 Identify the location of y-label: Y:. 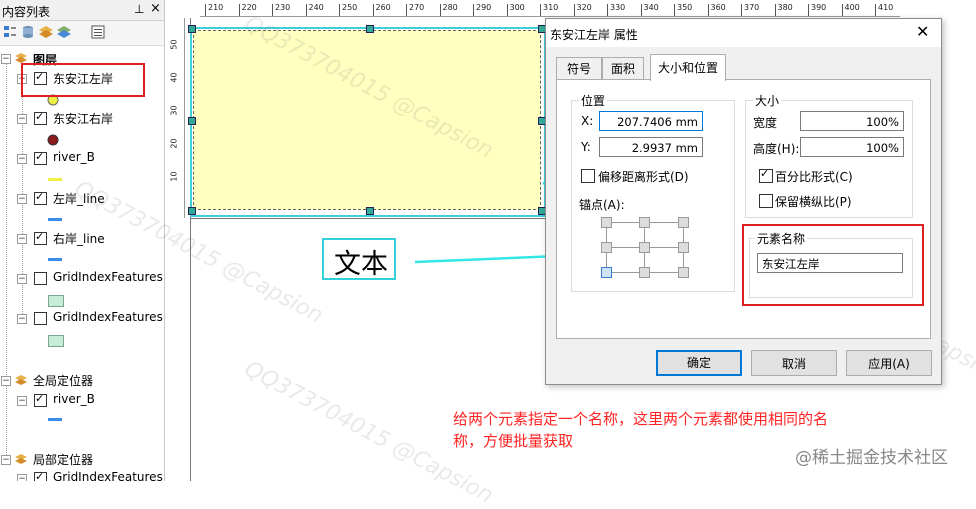
(586, 147).